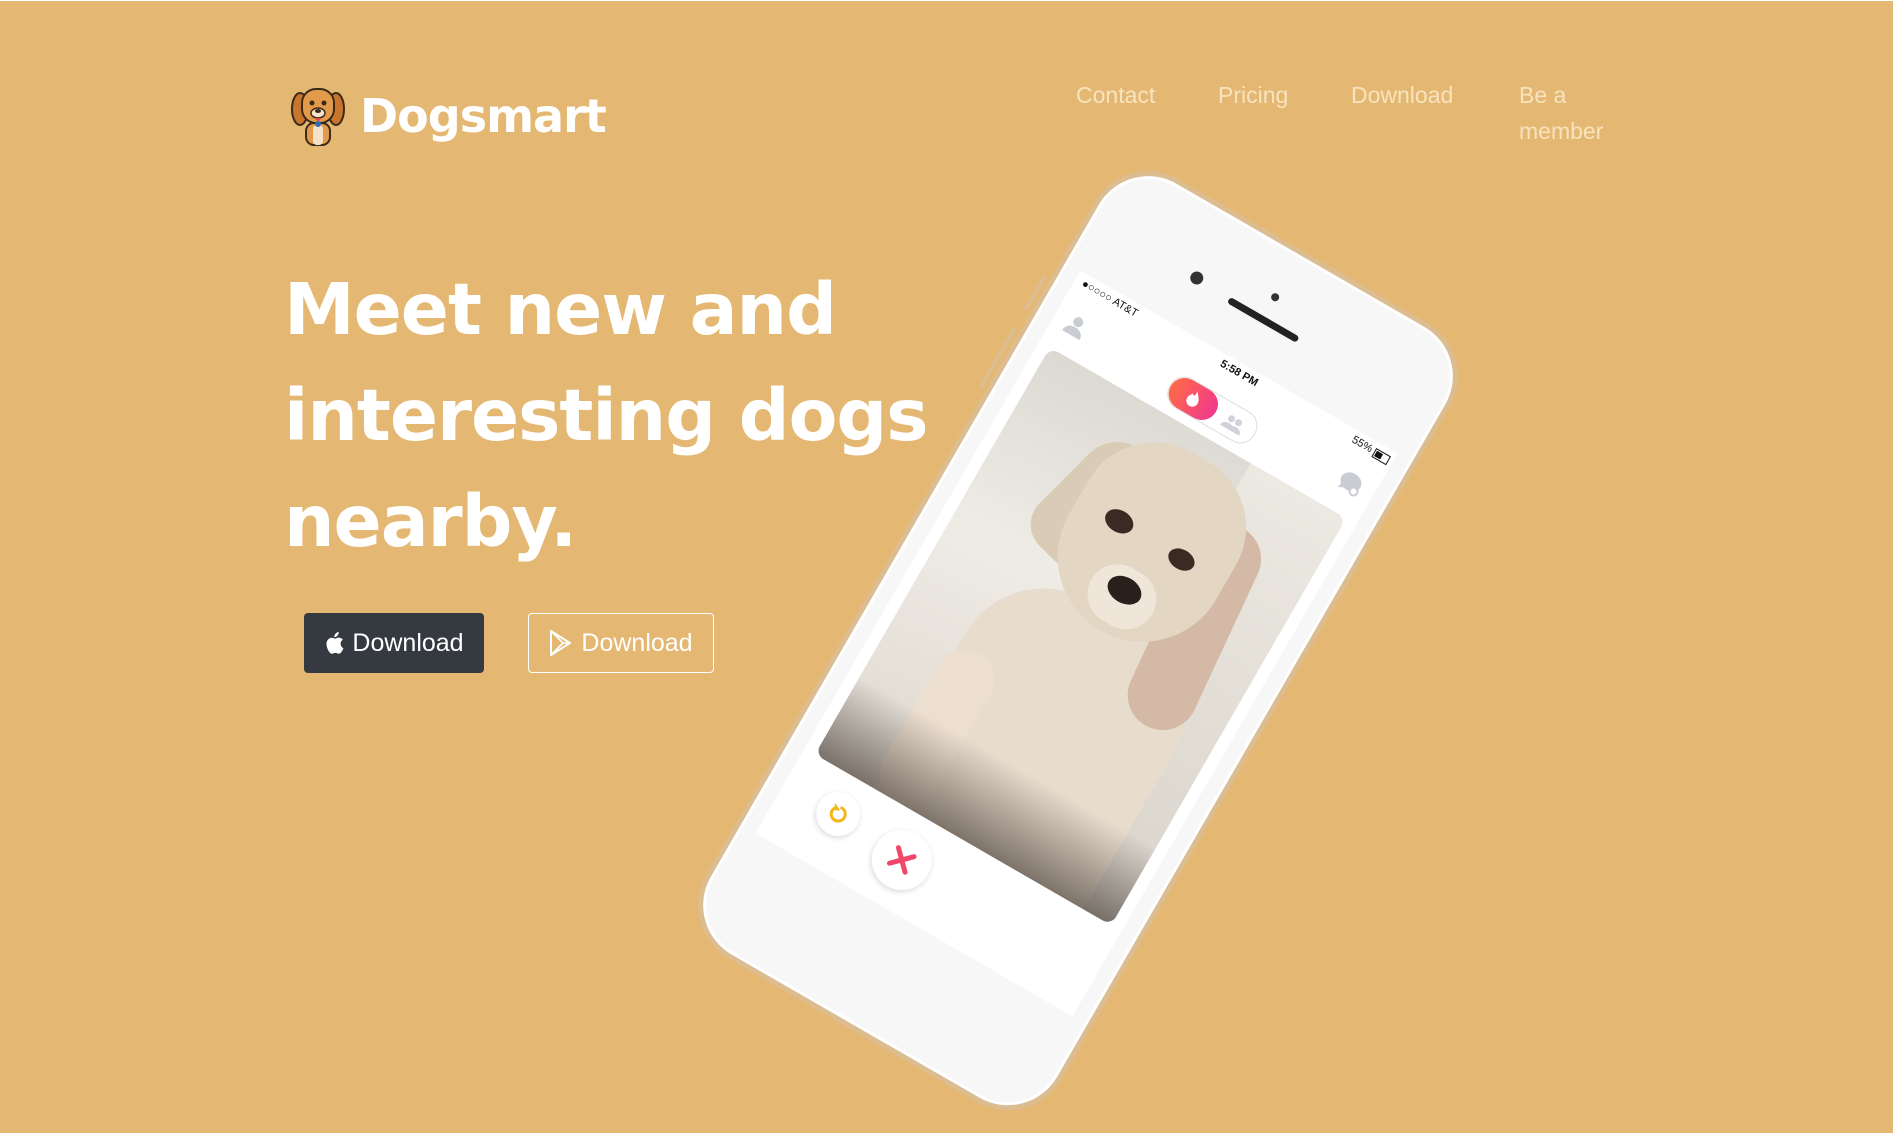  I want to click on nav-contact-link: Contact, so click(1115, 95).